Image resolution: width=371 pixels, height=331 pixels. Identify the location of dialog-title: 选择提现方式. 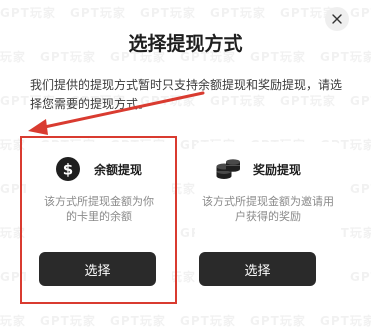
(185, 44).